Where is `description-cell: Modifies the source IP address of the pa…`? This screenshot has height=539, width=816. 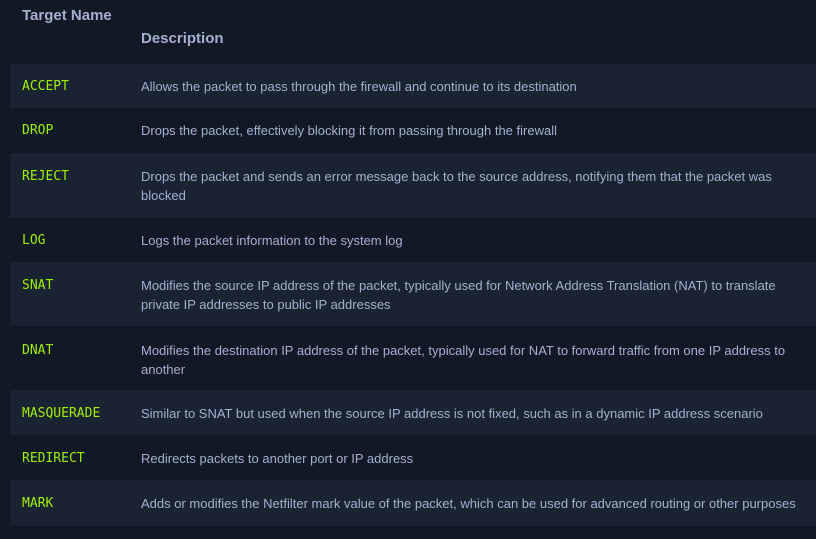
description-cell: Modifies the source IP address of the pa… is located at coordinates (458, 295).